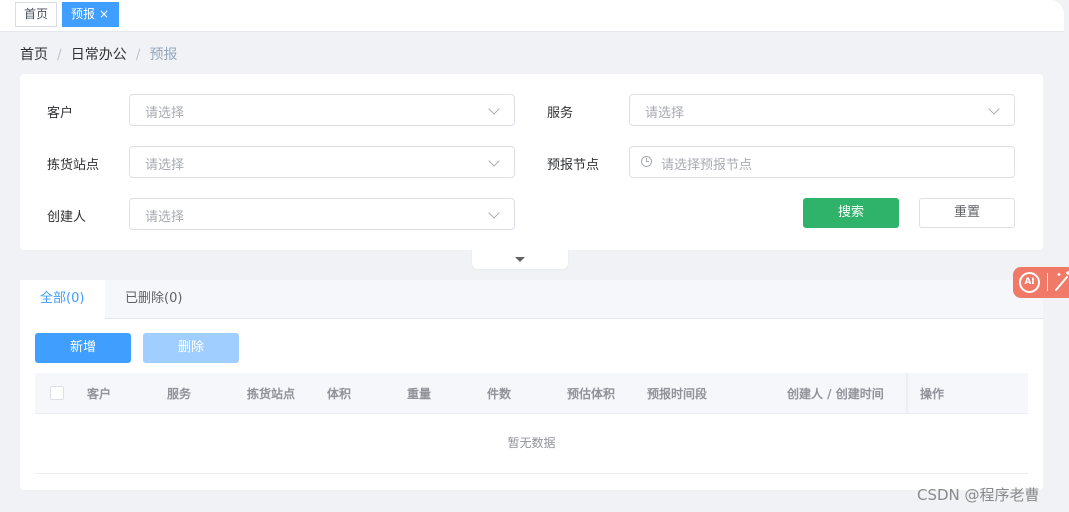 The height and width of the screenshot is (512, 1069). I want to click on tag-forecast-label: 预报, so click(83, 14).